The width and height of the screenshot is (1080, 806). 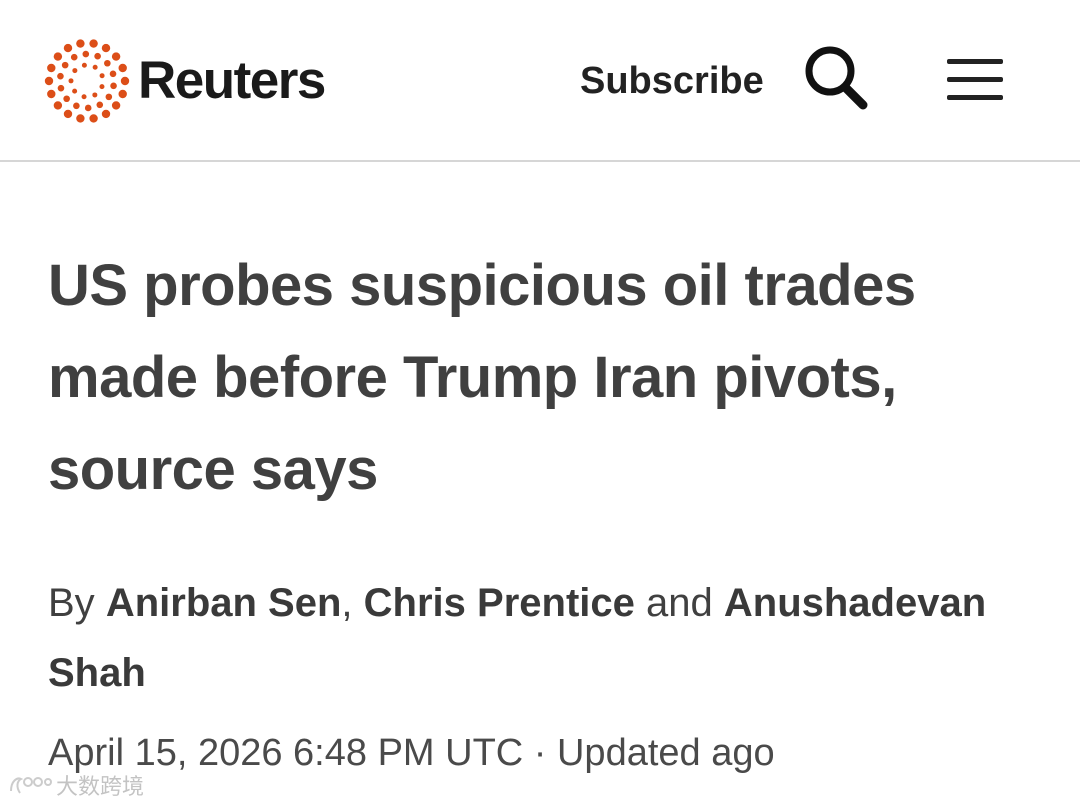 I want to click on reuters-logo-icon, so click(x=87, y=81).